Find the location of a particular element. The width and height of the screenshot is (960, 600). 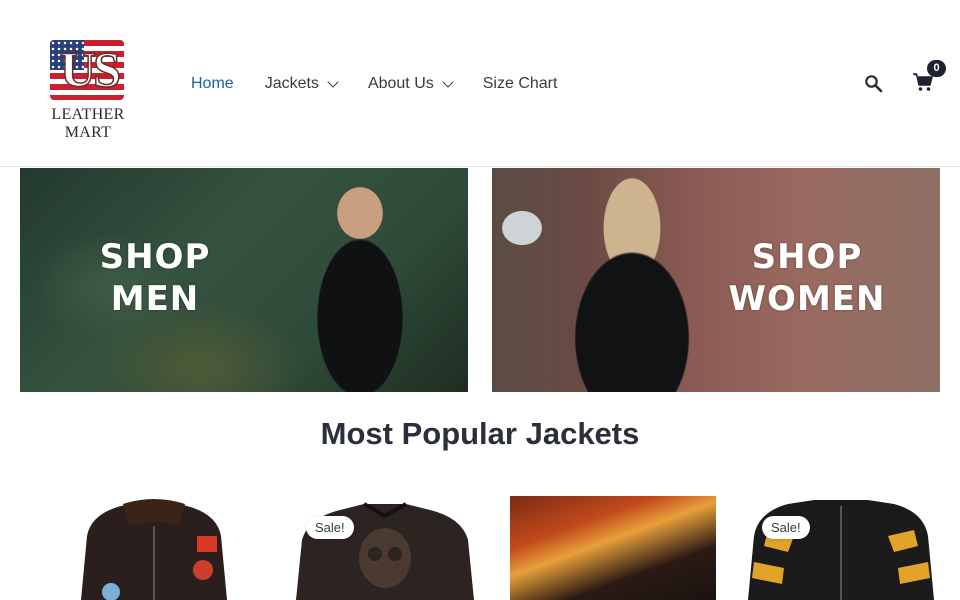

banner-line: WOMEN is located at coordinates (807, 299).